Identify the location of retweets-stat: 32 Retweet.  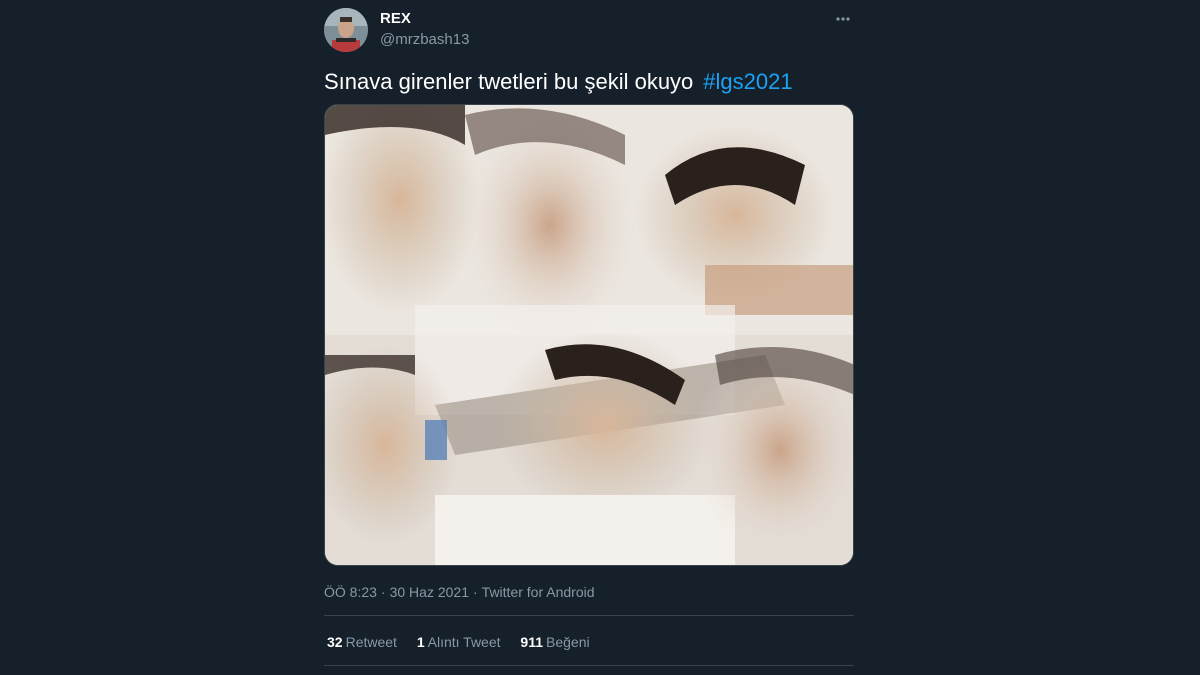
(362, 642).